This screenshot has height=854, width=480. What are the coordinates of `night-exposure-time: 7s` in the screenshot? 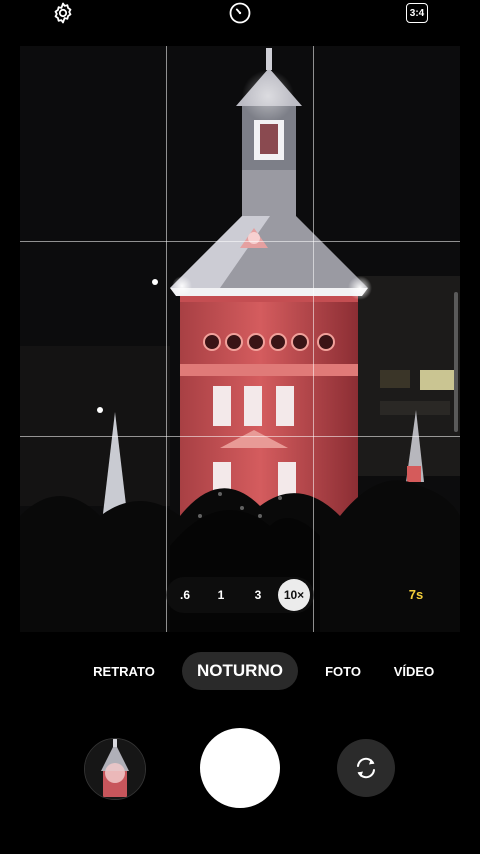 It's located at (416, 596).